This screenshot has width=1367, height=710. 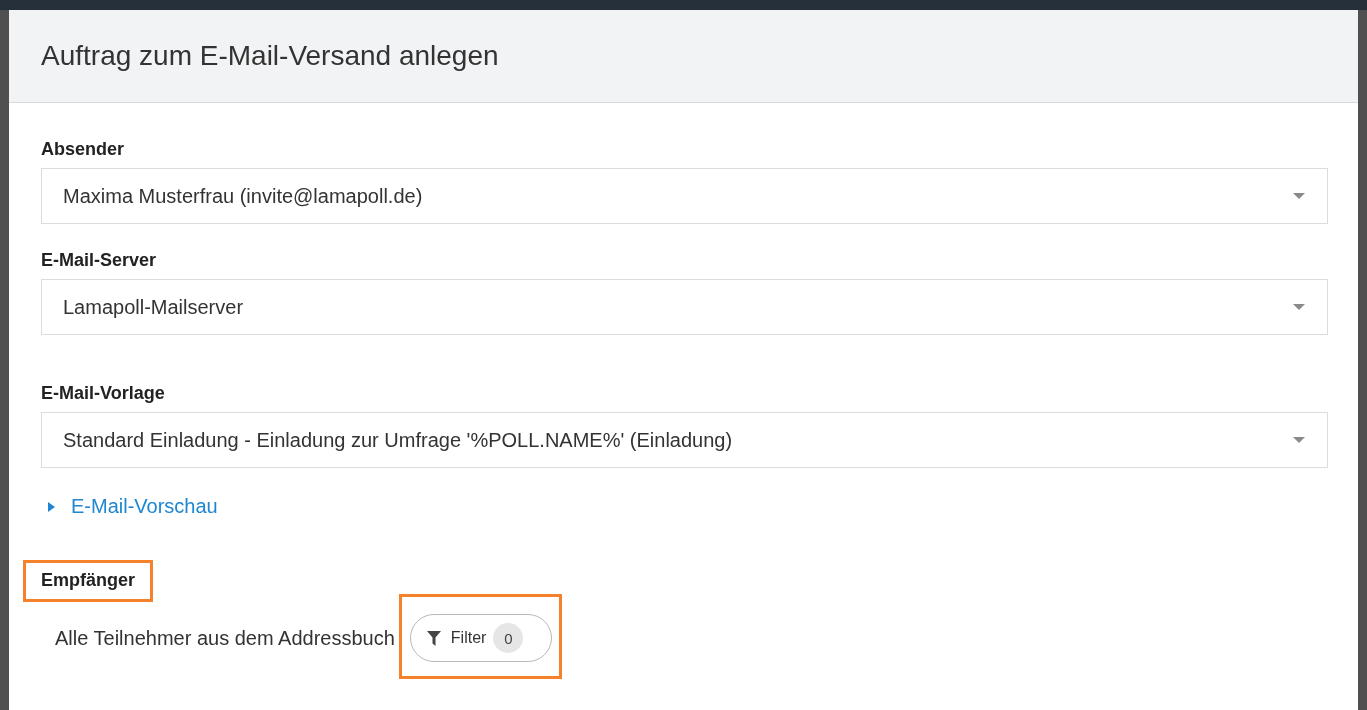 I want to click on section-label: Empfänger, so click(x=88, y=580).